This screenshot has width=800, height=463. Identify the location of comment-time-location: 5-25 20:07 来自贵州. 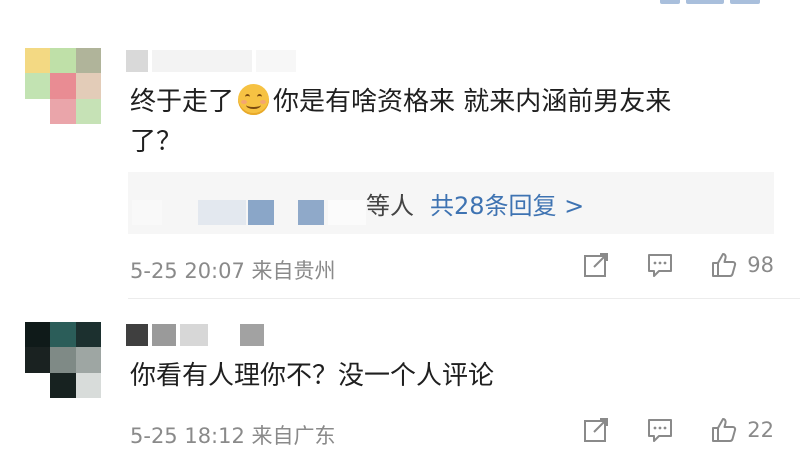
(233, 271).